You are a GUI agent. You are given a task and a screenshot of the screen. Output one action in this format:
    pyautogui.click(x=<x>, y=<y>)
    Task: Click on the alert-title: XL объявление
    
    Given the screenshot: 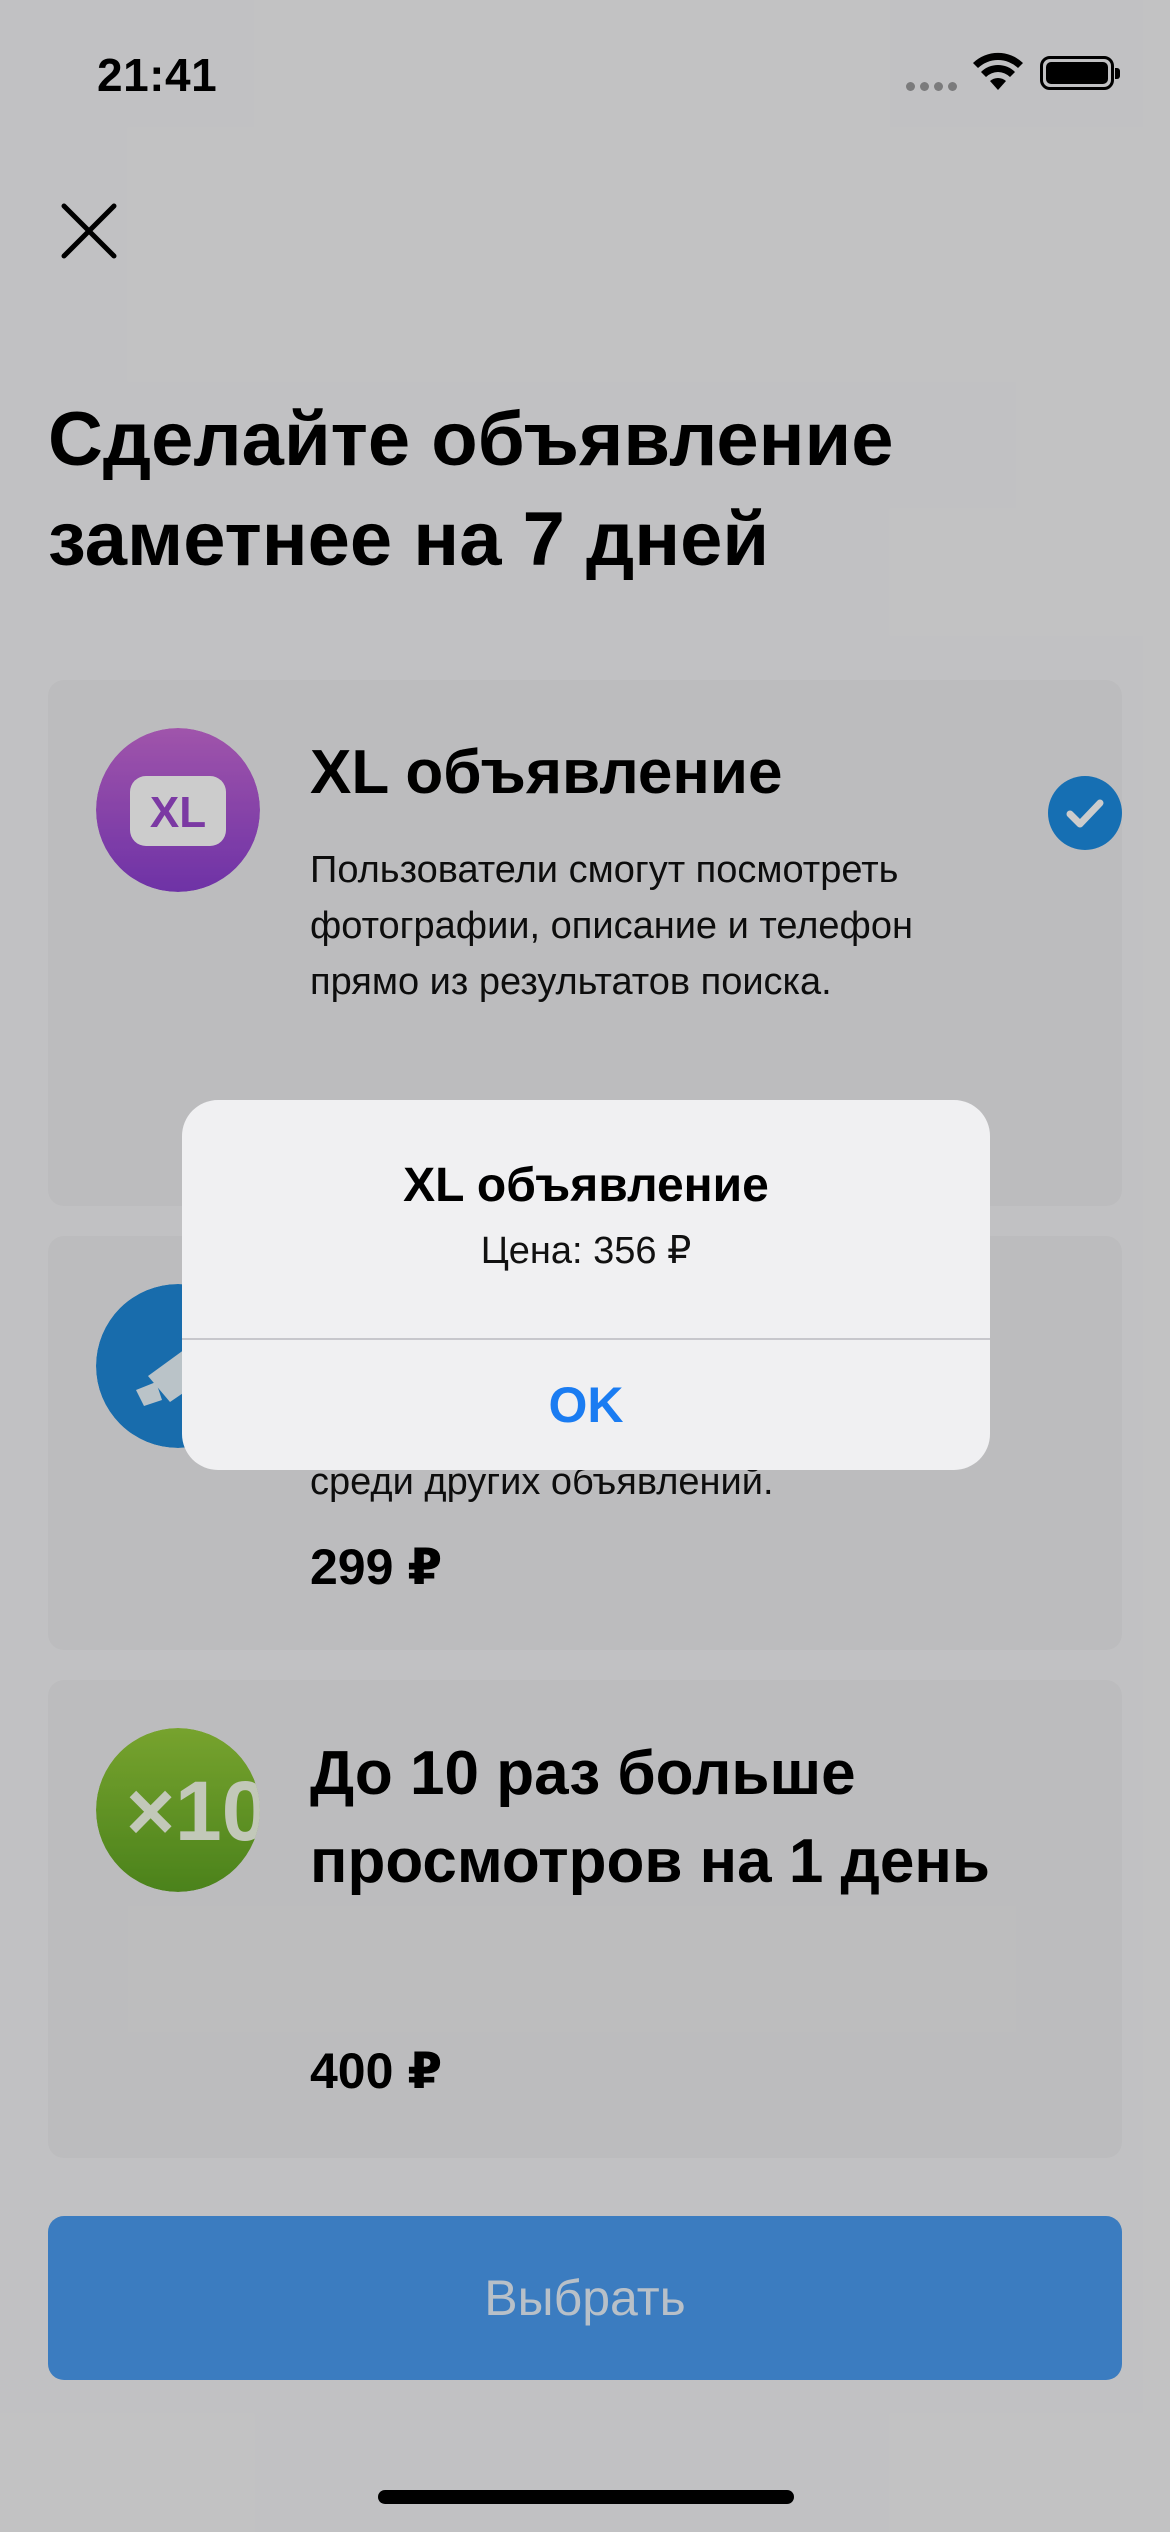 What is the action you would take?
    pyautogui.click(x=586, y=1185)
    